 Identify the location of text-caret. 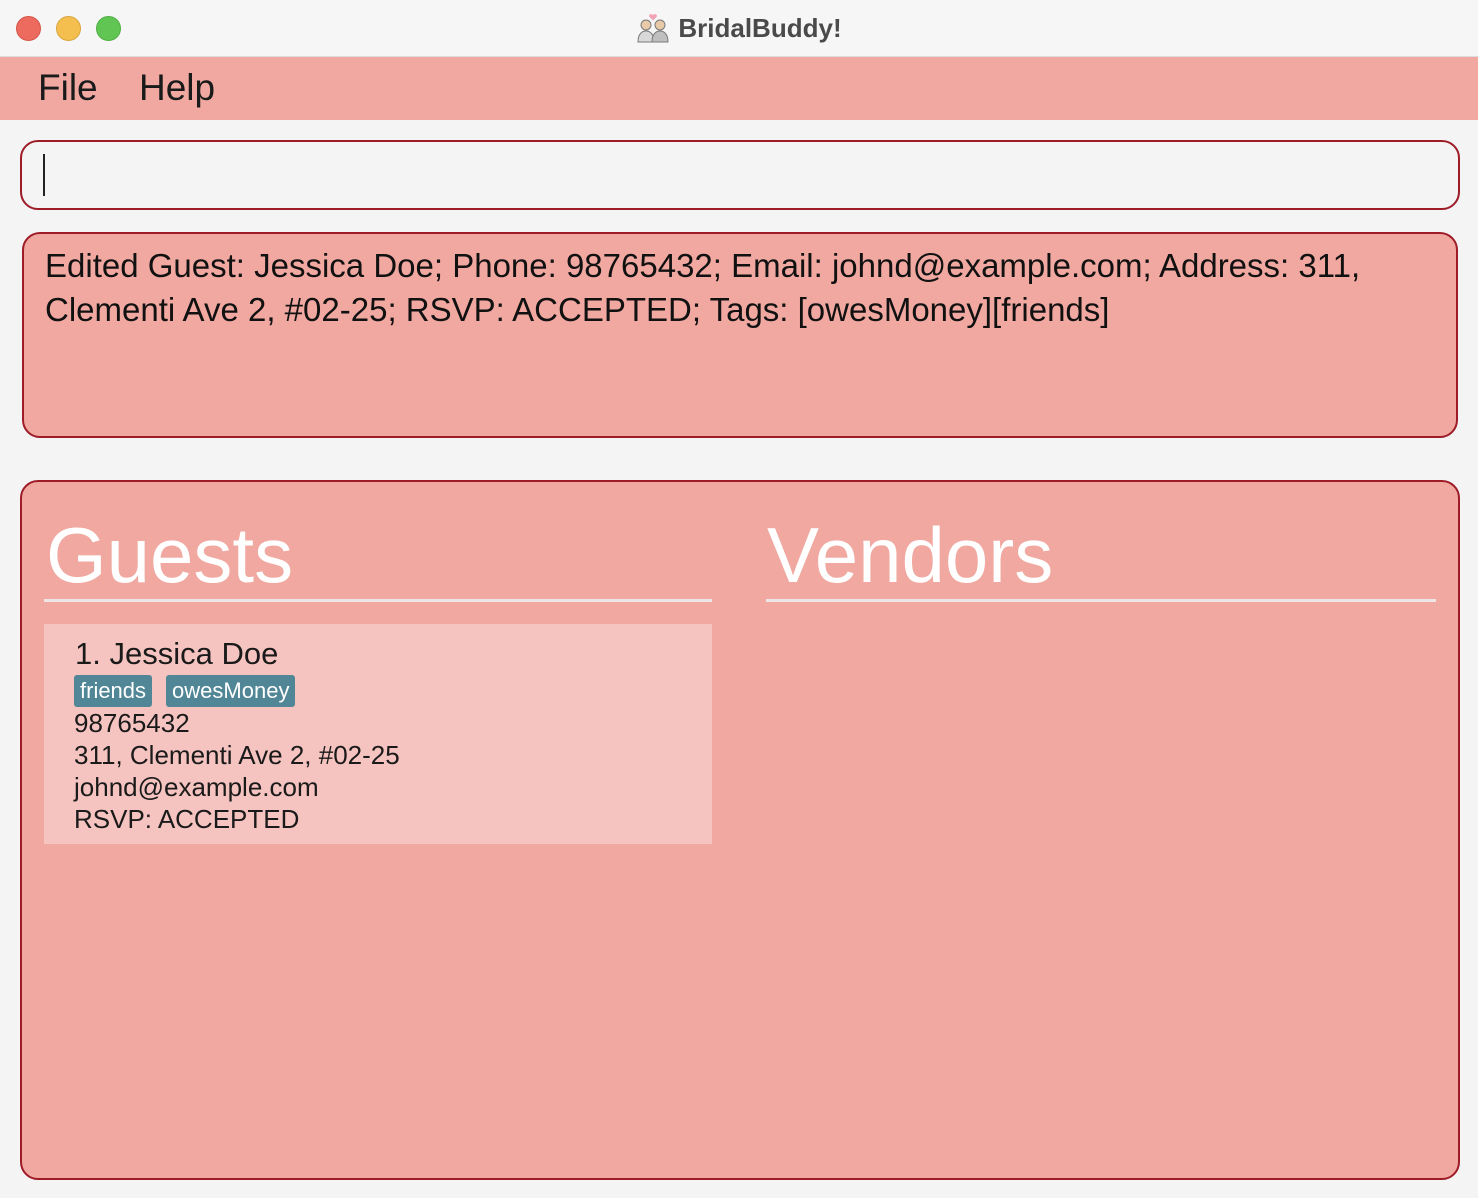
(44, 175).